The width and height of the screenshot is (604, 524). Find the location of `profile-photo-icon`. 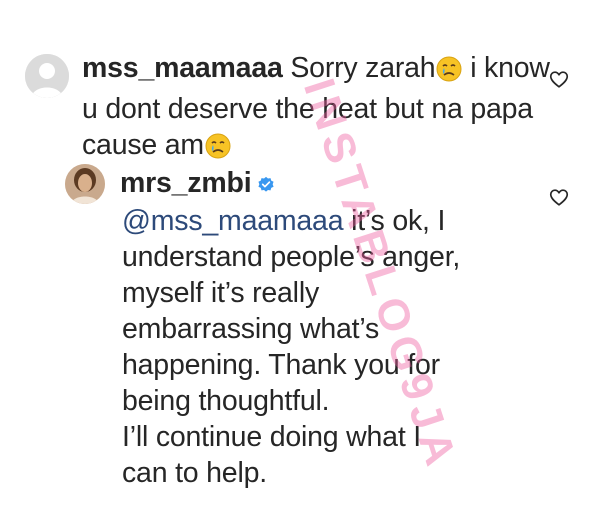

profile-photo-icon is located at coordinates (85, 184).